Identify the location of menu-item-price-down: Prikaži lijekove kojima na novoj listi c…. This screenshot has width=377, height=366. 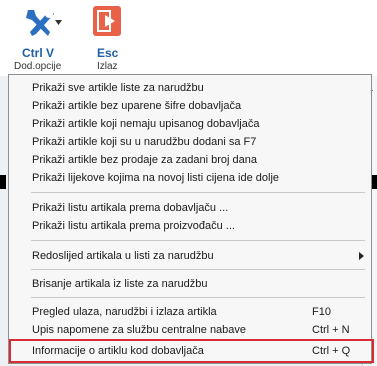
(190, 178).